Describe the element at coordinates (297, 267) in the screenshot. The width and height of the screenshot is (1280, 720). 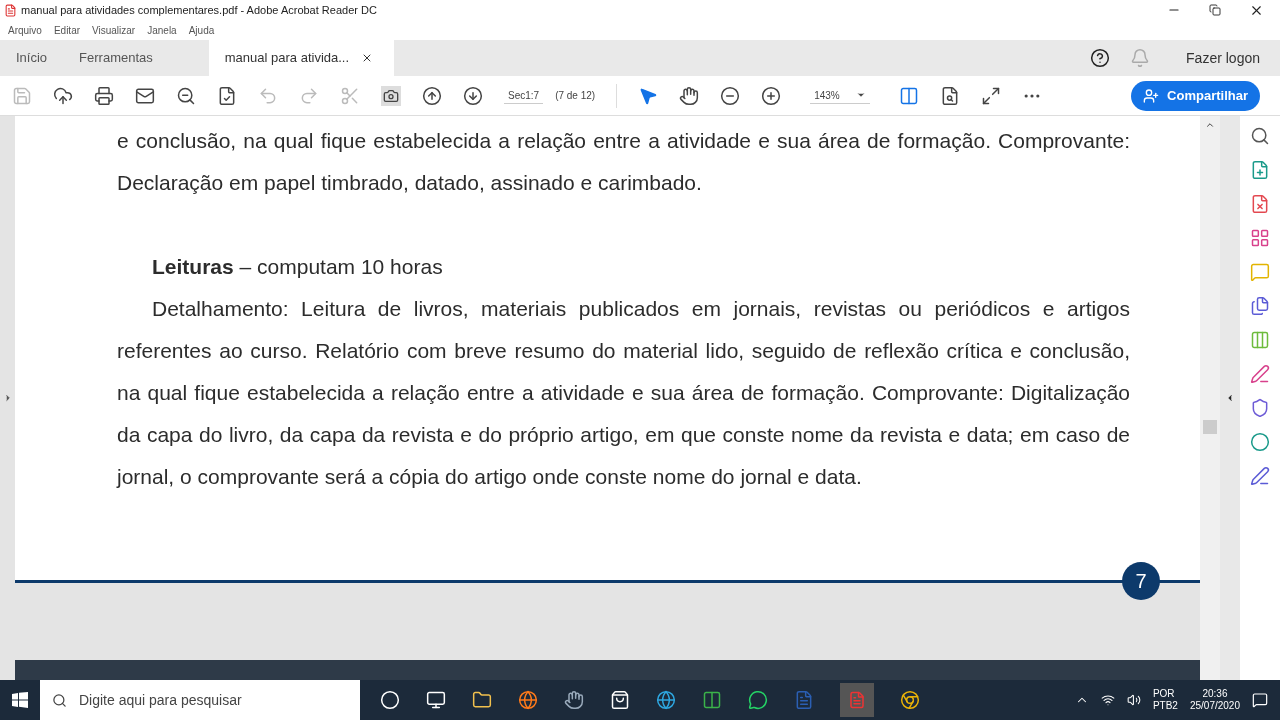
I see `section-heading: Leituras – computam 10 horas` at that location.